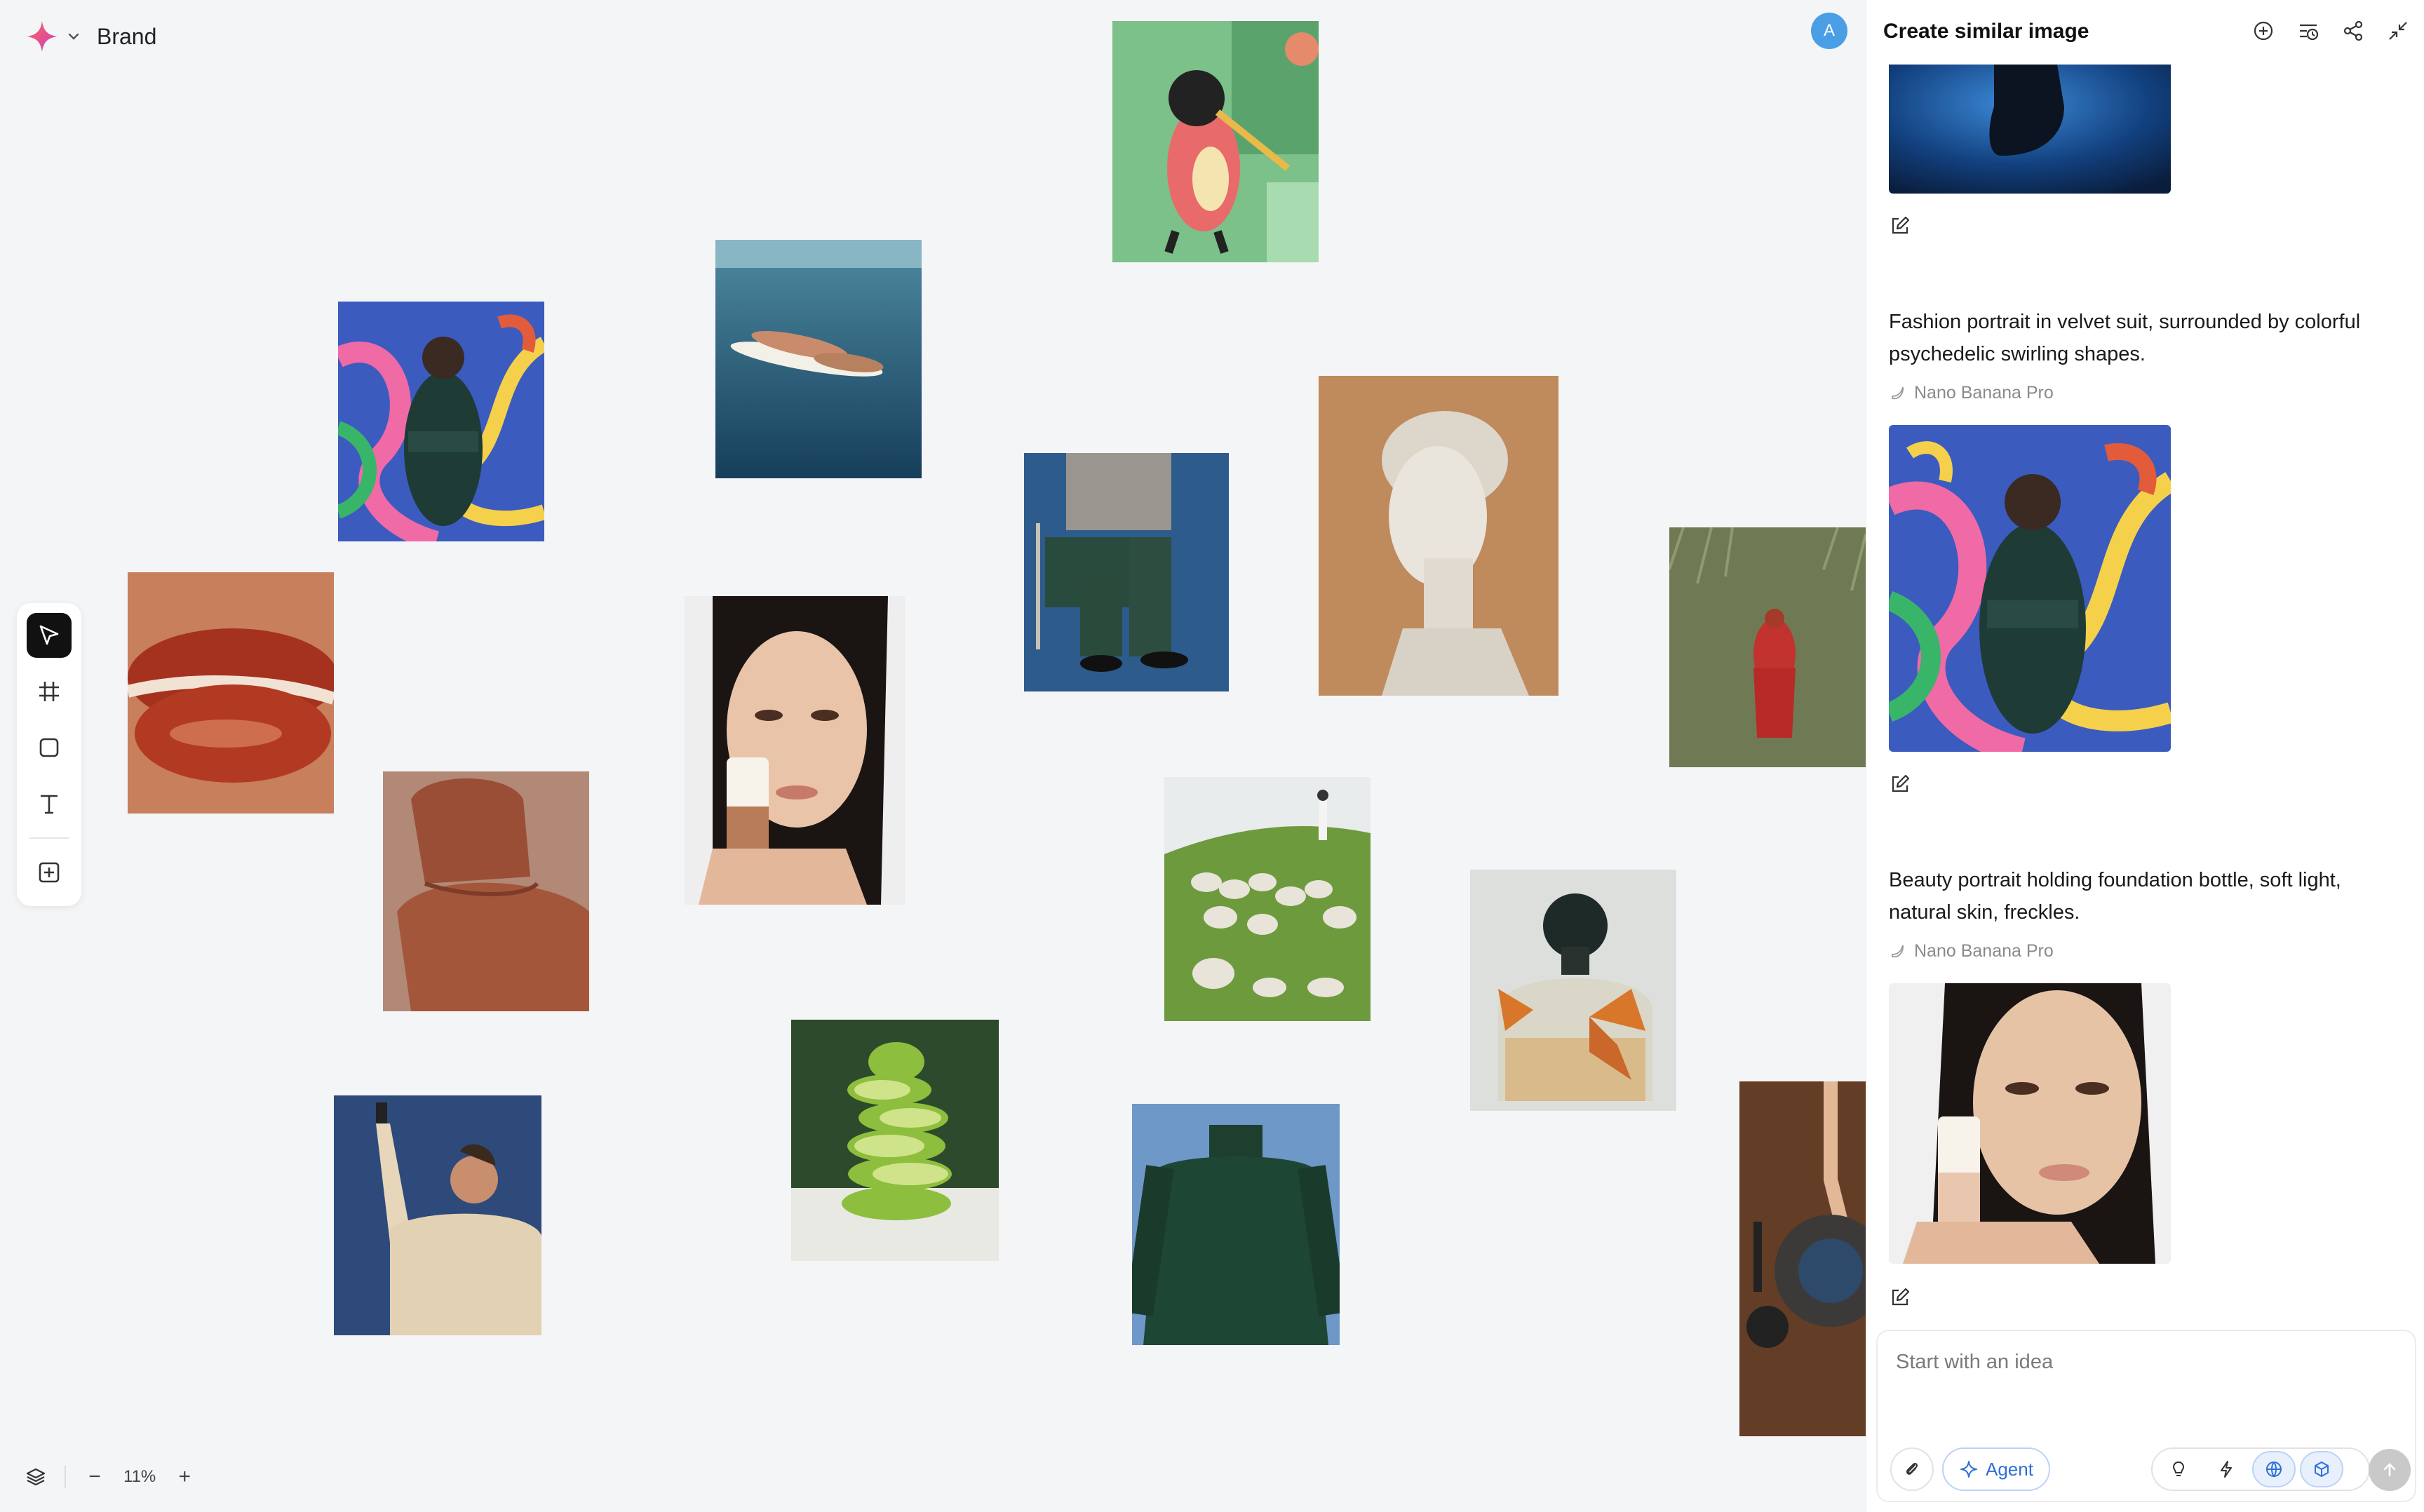  I want to click on layers-icon, so click(35, 1476).